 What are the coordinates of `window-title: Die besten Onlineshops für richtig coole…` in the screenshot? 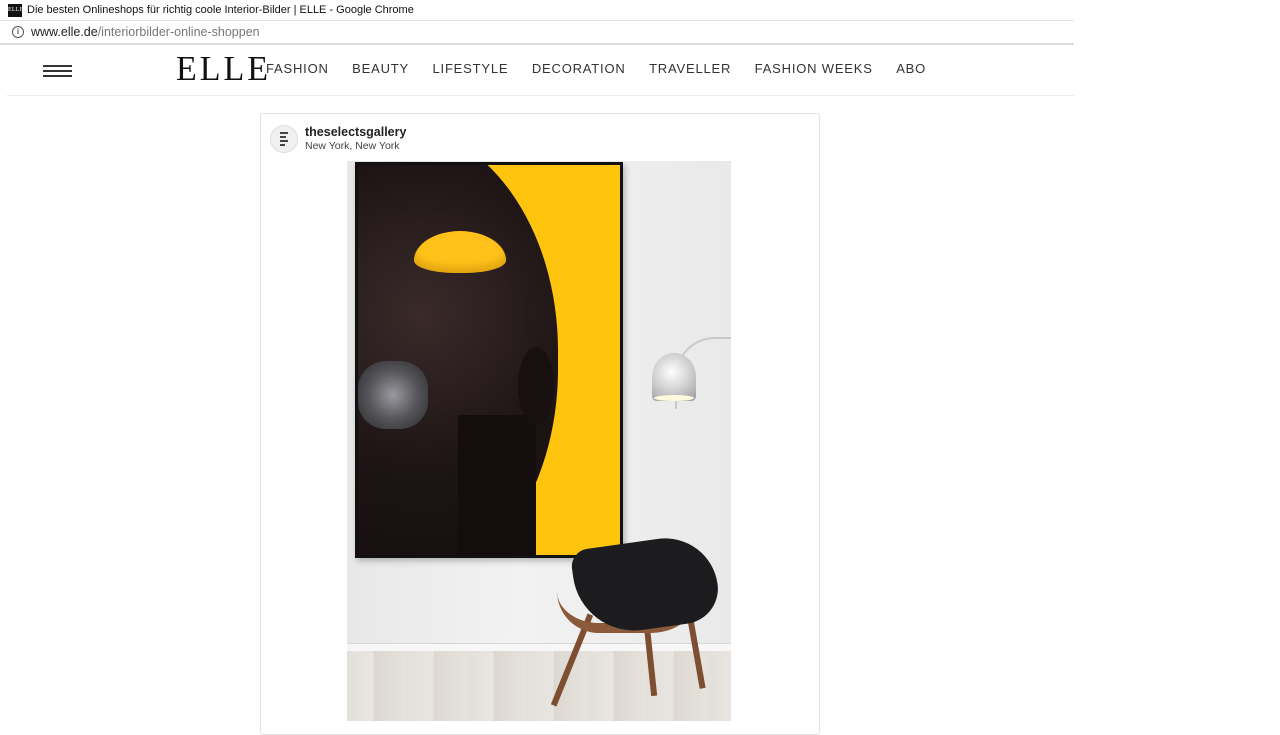 It's located at (220, 10).